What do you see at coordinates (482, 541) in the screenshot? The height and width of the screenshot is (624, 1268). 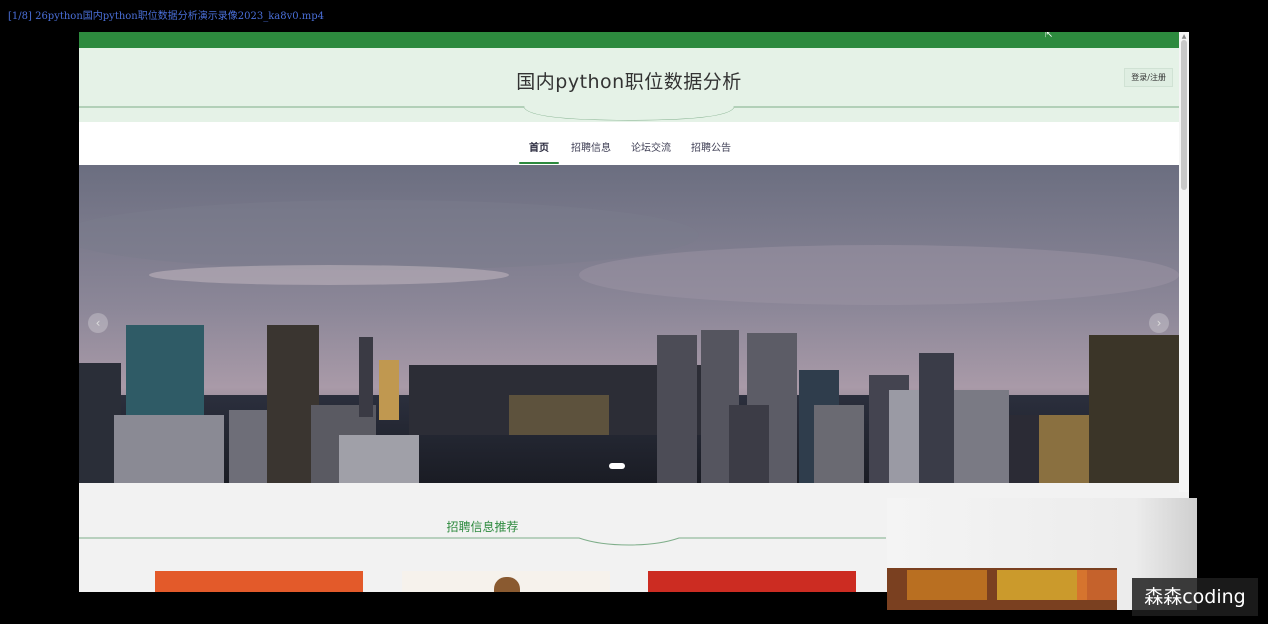 I see `section-curve-divider` at bounding box center [482, 541].